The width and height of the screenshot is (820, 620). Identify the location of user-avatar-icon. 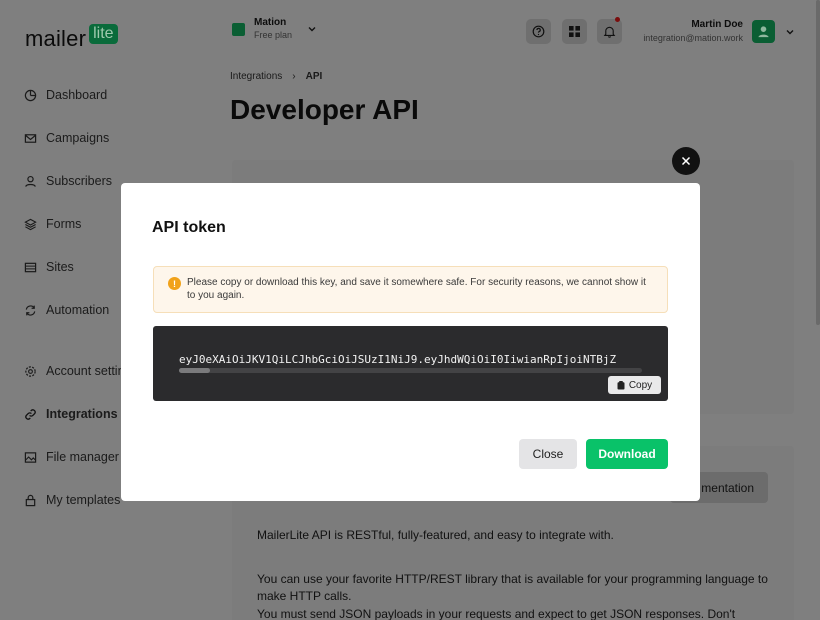
(763, 32).